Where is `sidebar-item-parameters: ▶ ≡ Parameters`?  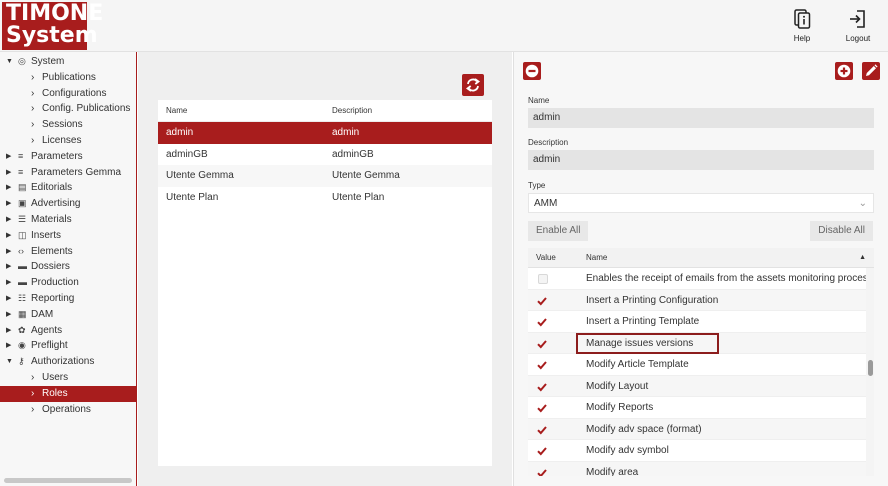 sidebar-item-parameters: ▶ ≡ Parameters is located at coordinates (68, 157).